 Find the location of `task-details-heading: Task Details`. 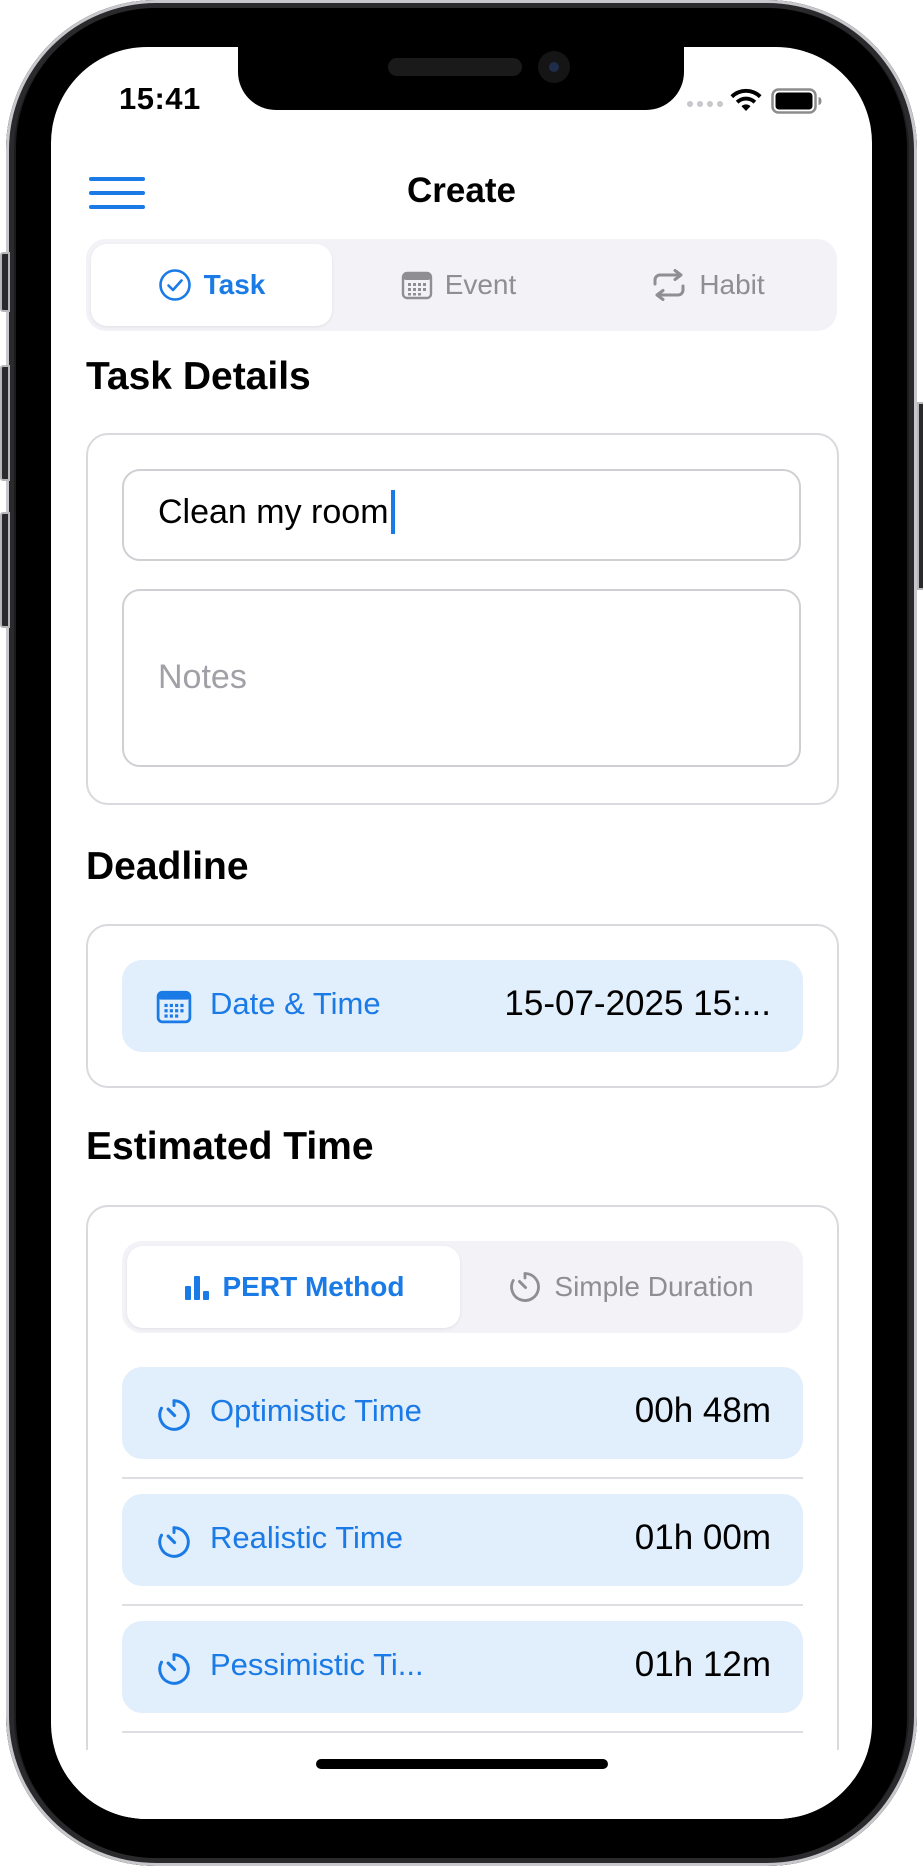

task-details-heading: Task Details is located at coordinates (198, 376).